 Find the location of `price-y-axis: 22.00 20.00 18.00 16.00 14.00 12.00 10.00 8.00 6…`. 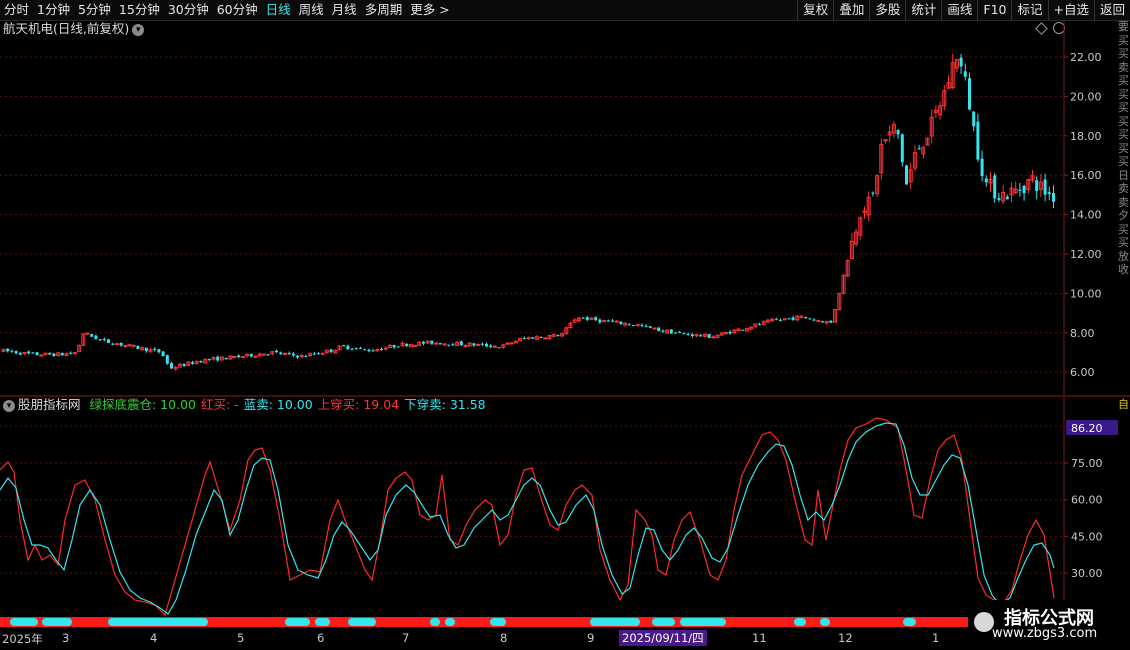

price-y-axis: 22.00 20.00 18.00 16.00 14.00 12.00 10.00 8.00 6… is located at coordinates (1083, 215).